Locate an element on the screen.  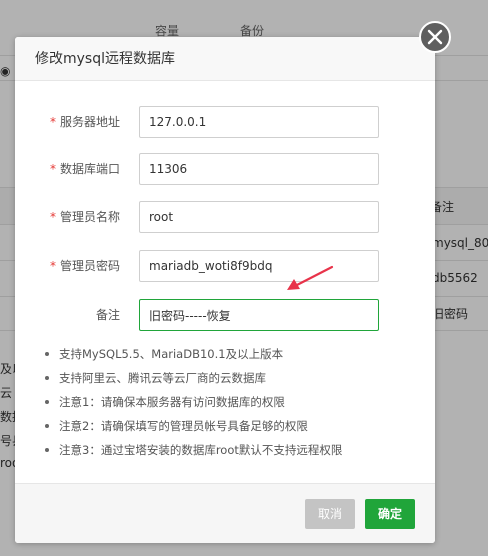
admin-name-row: * 管理员名称 is located at coordinates (225, 217).